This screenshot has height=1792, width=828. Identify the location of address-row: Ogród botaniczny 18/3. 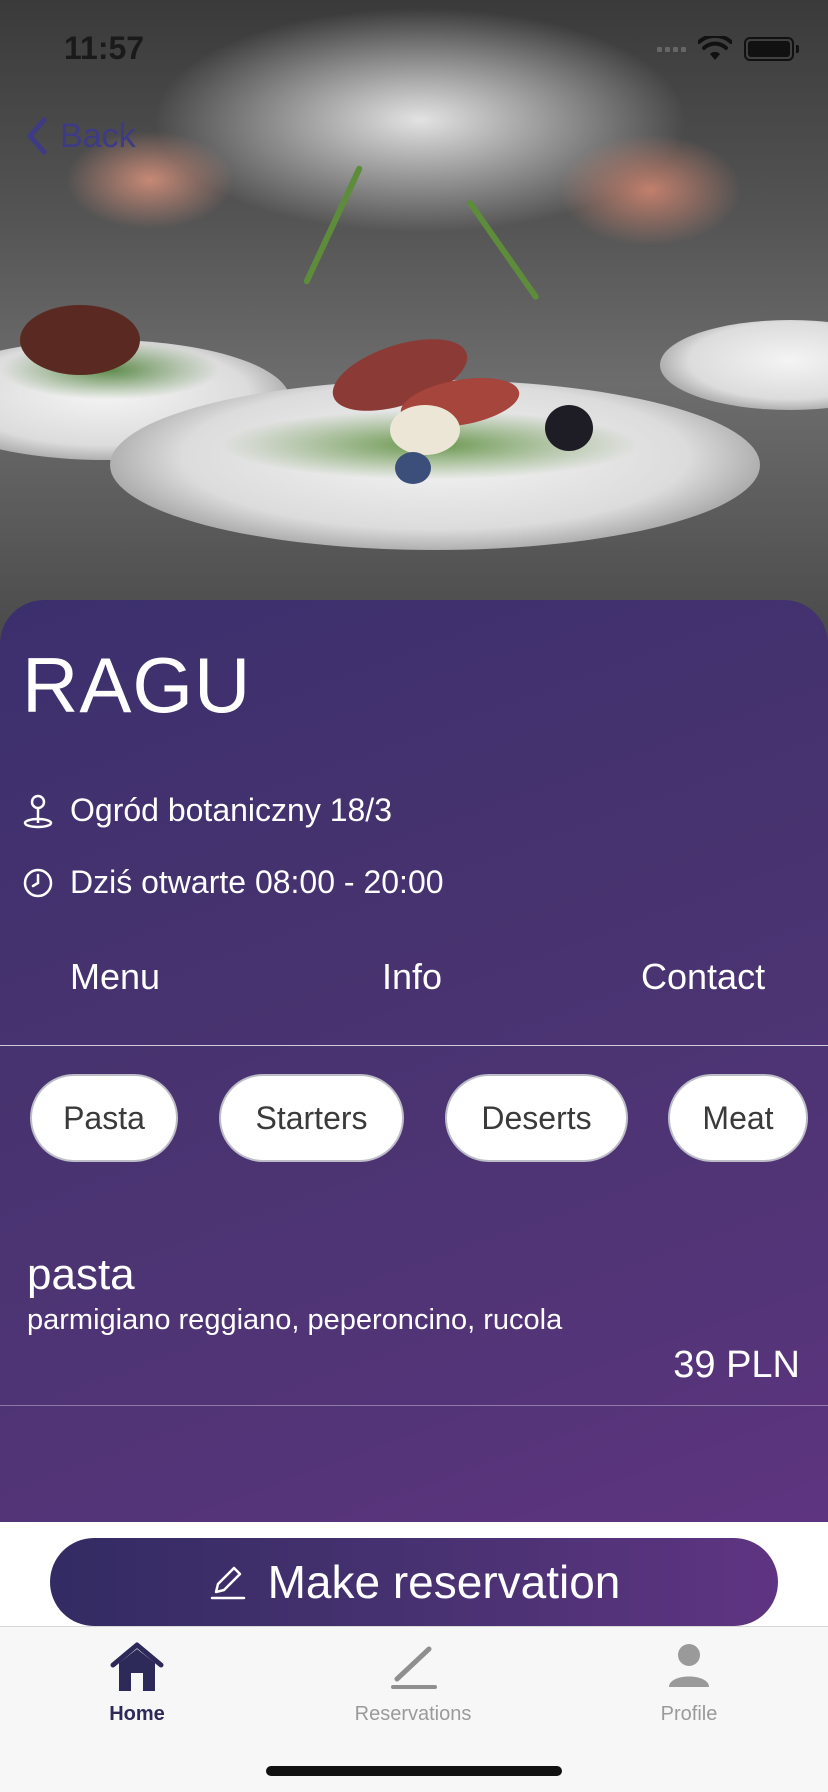
(207, 810).